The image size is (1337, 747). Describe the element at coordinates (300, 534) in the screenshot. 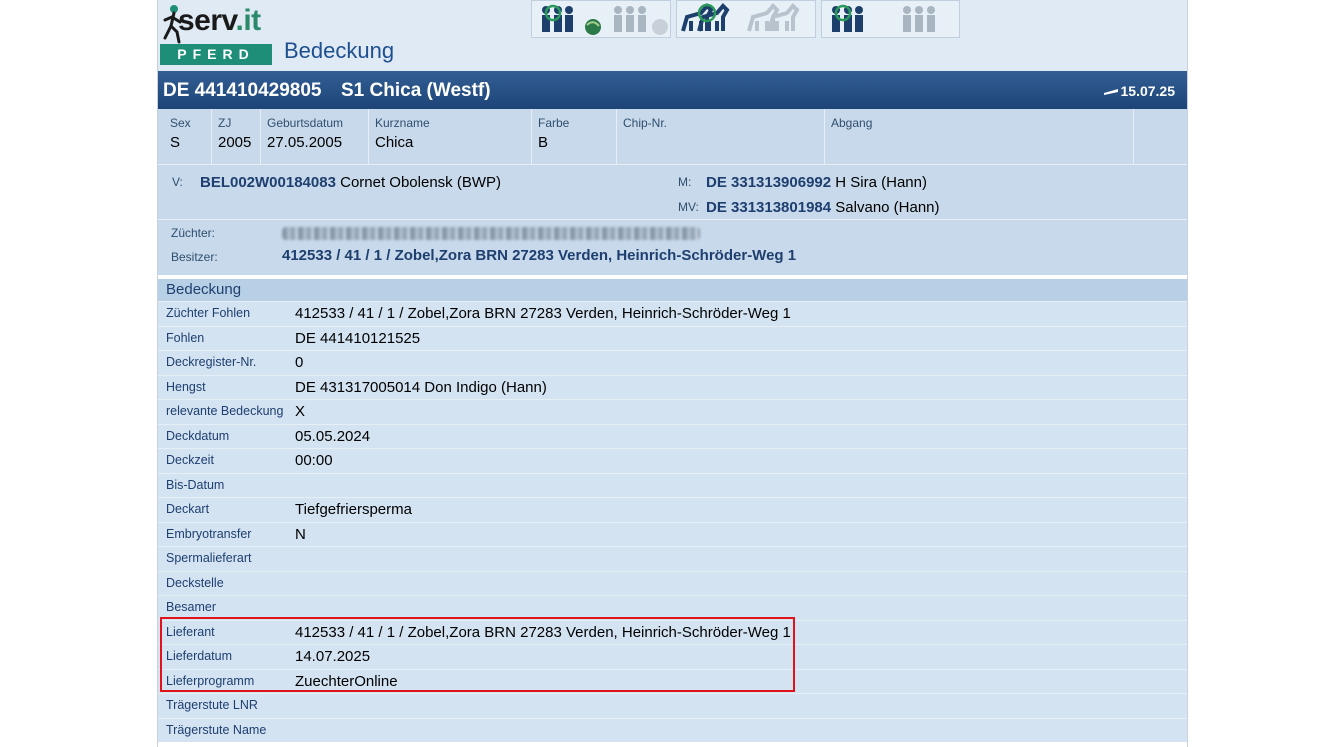

I see `detail-value: N` at that location.